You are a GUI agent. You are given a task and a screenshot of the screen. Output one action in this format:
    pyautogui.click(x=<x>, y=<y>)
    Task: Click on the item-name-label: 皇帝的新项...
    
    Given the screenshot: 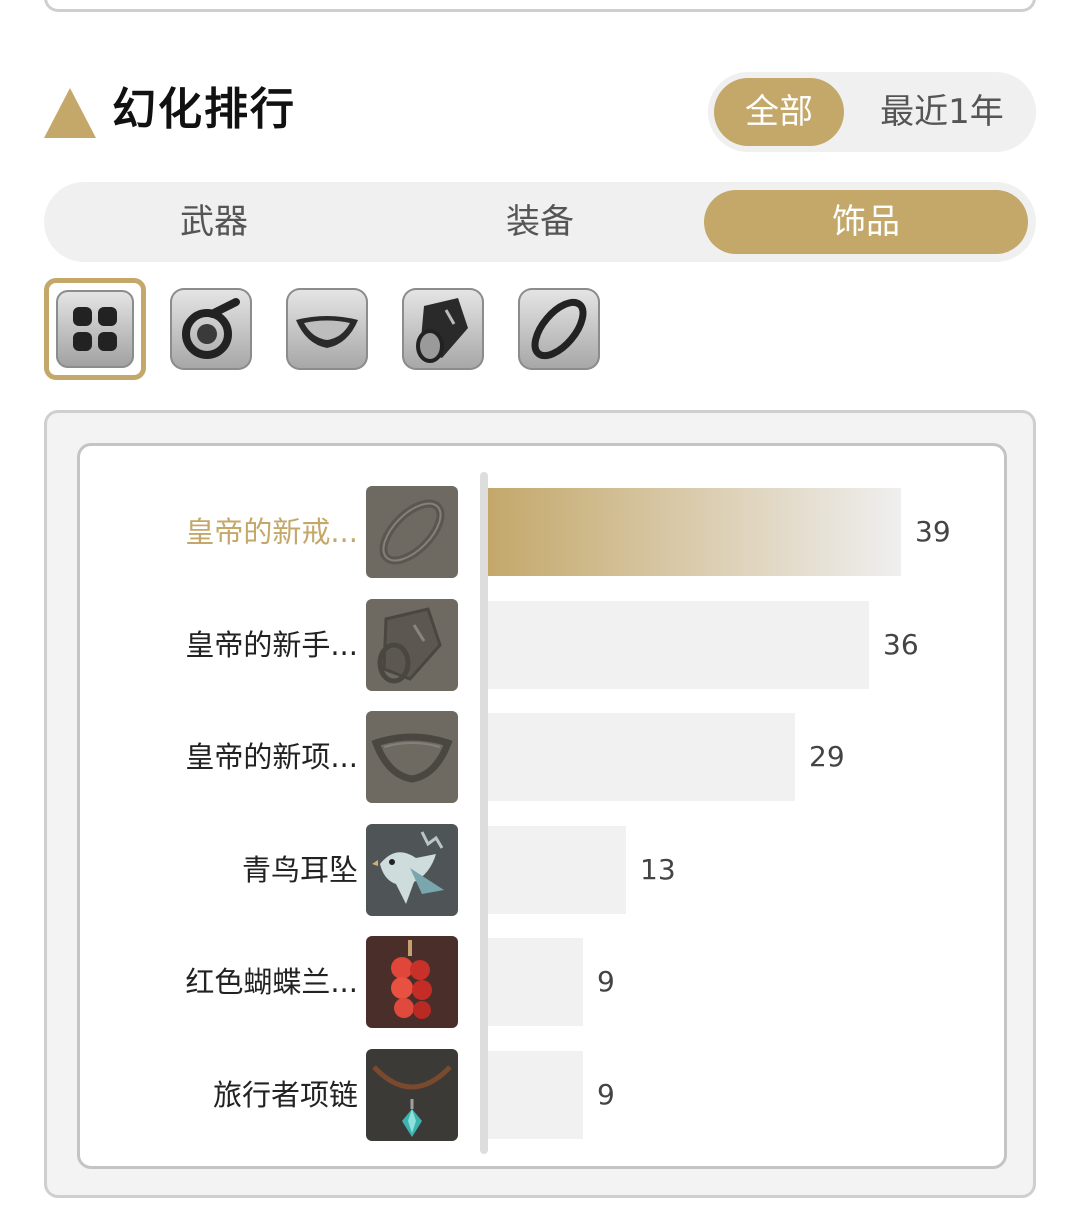 What is the action you would take?
    pyautogui.click(x=271, y=757)
    